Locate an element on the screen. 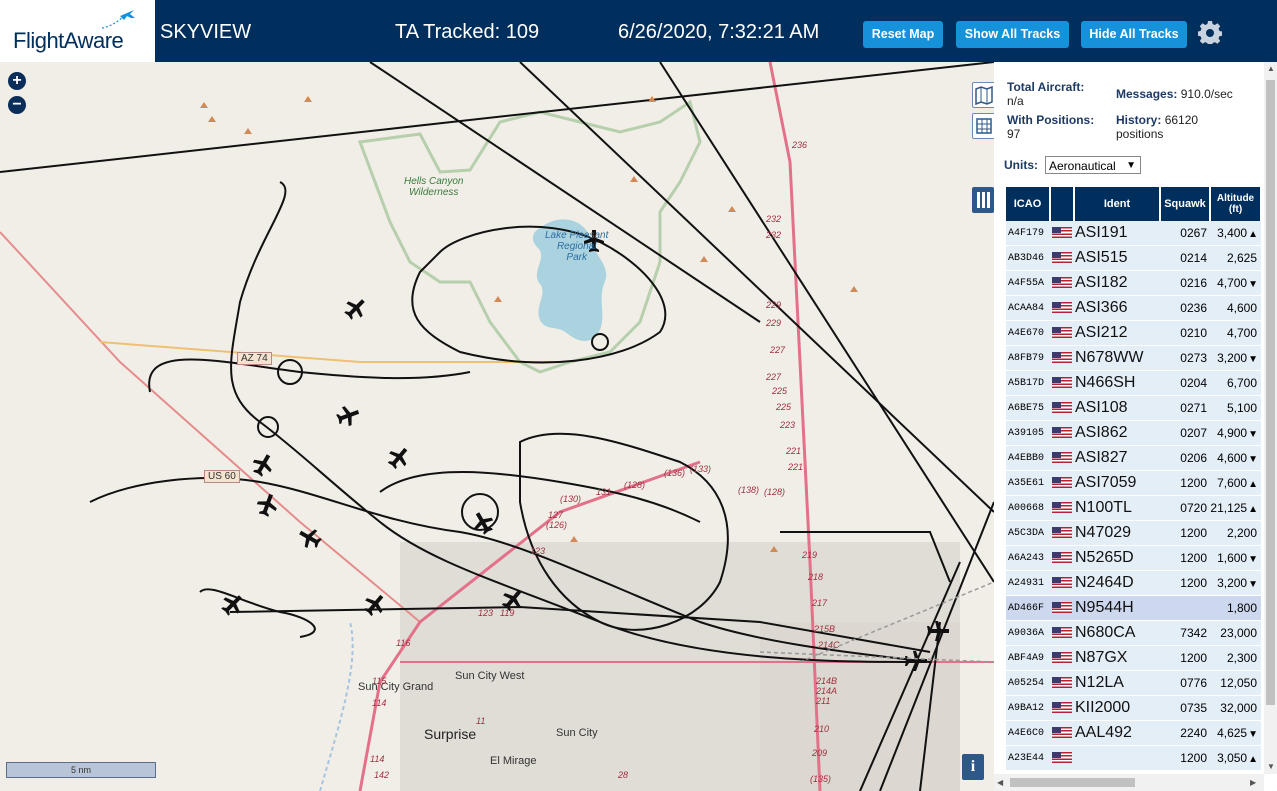  altitude-value: 2,200 is located at coordinates (1241, 533).